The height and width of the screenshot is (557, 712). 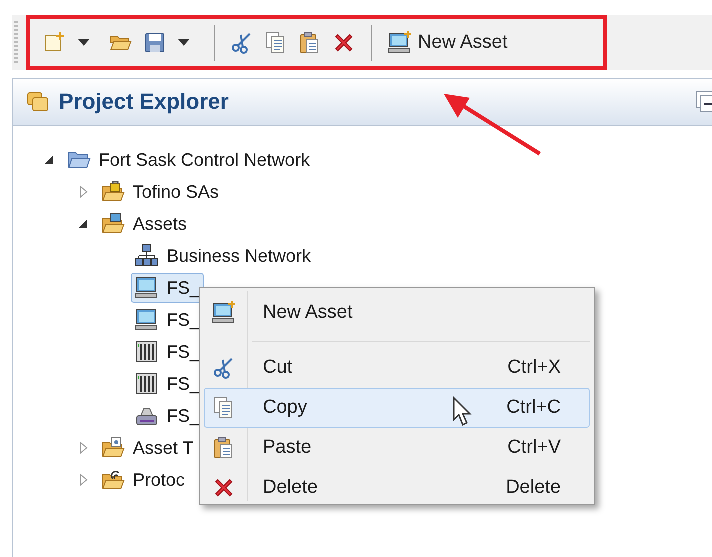 What do you see at coordinates (397, 368) in the screenshot?
I see `menu-item: Cut Ctrl+X` at bounding box center [397, 368].